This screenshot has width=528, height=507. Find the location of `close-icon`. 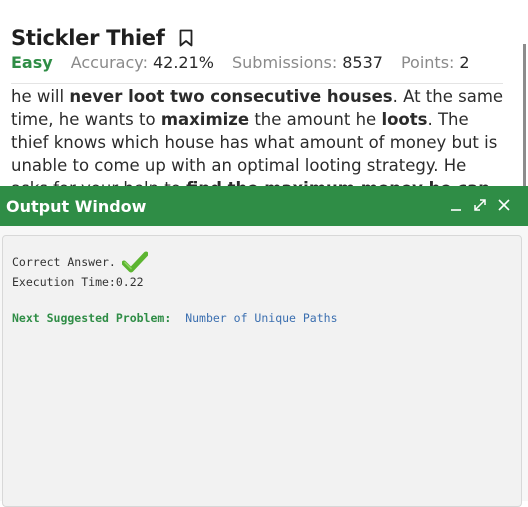

close-icon is located at coordinates (504, 205).